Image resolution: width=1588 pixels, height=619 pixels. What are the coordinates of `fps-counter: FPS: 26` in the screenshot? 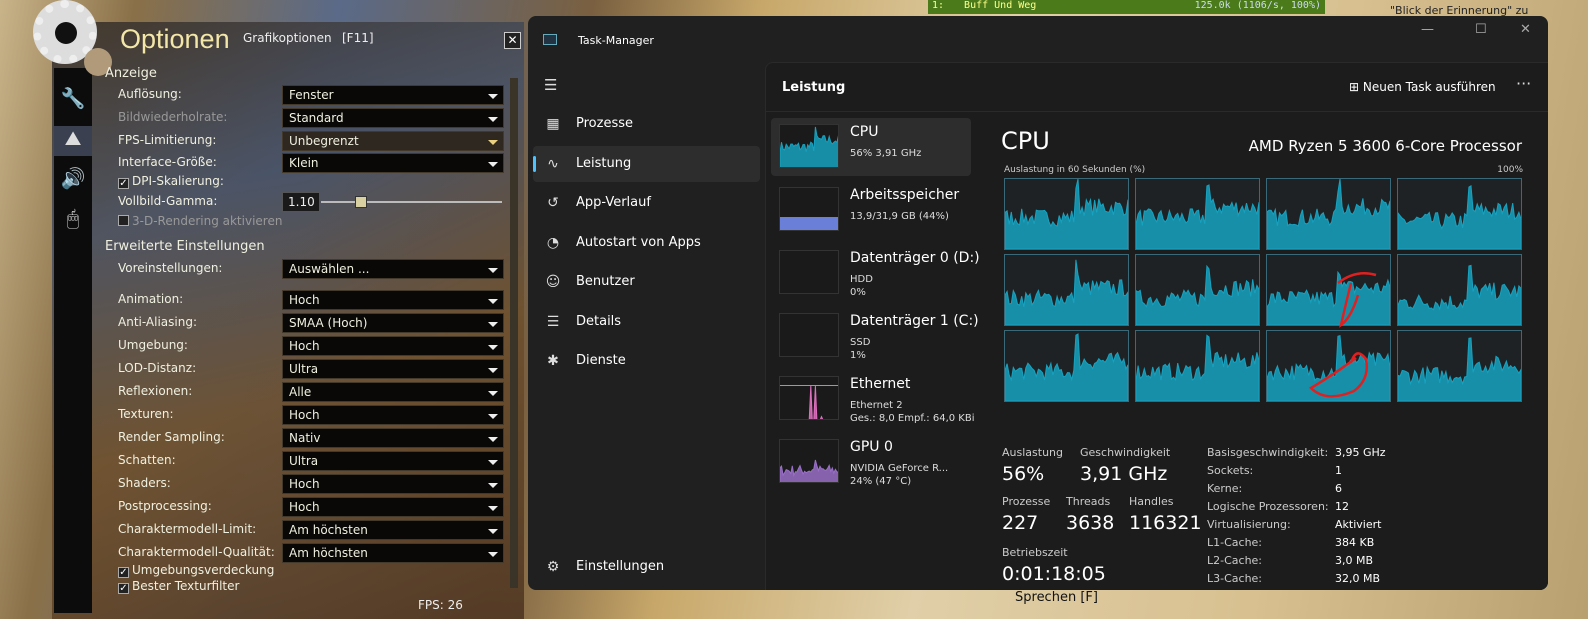 It's located at (440, 605).